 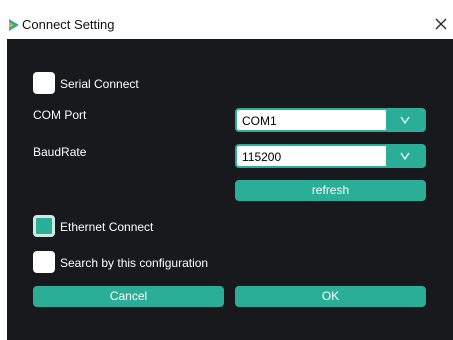 I want to click on title-bar: Connect Setting, so click(x=230, y=24).